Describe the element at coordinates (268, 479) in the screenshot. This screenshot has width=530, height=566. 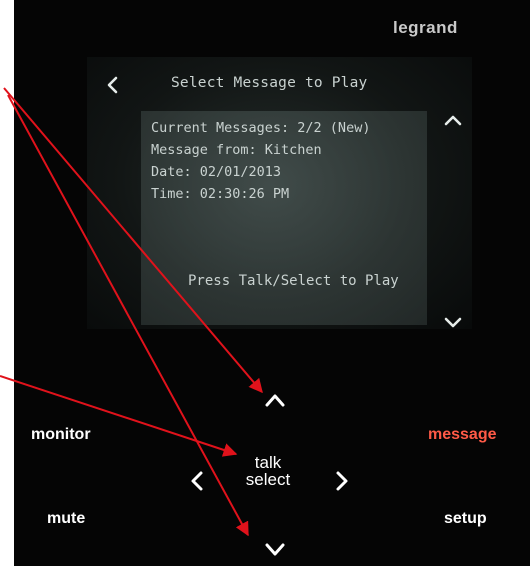
I see `select-label: select` at that location.